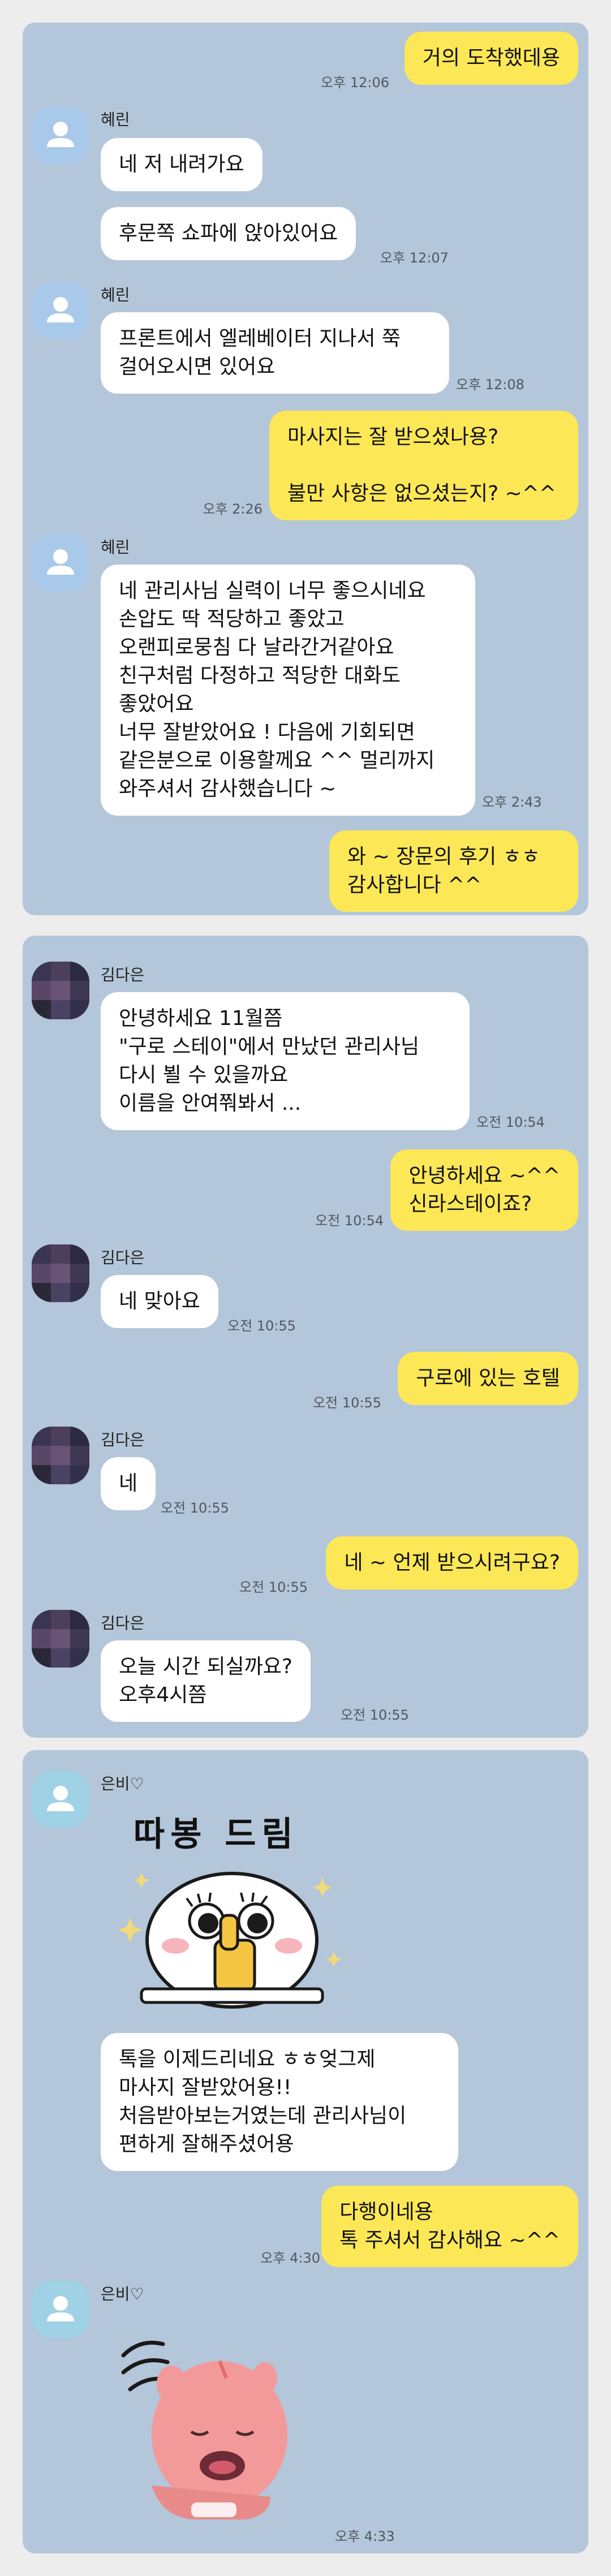  What do you see at coordinates (488, 1378) in the screenshot?
I see `outgoing-message: 구로에 있는 호텔` at bounding box center [488, 1378].